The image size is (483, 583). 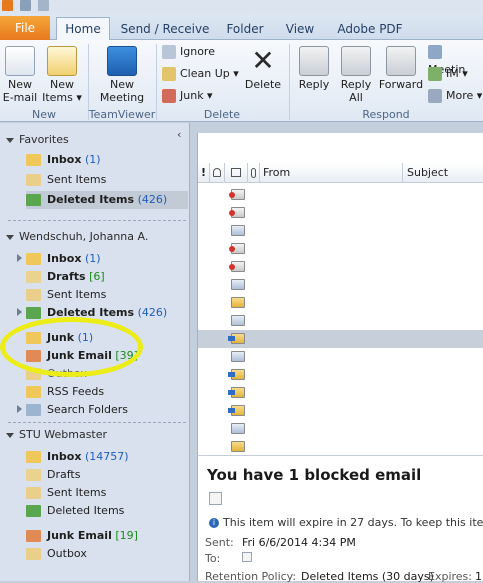 I want to click on ignore-button: Ignore, so click(x=188, y=52).